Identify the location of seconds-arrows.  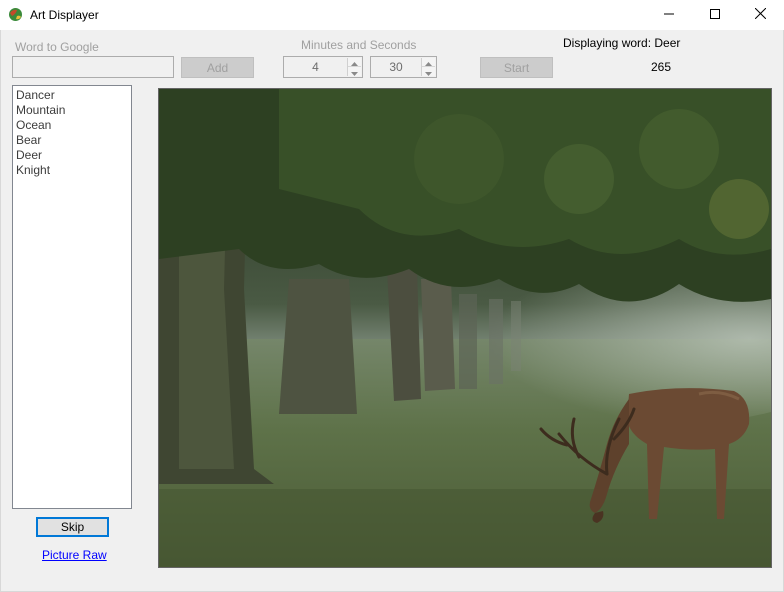
(428, 67).